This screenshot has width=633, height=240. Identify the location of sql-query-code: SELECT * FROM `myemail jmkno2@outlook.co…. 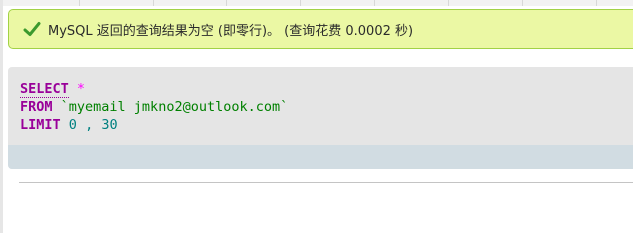
(154, 107).